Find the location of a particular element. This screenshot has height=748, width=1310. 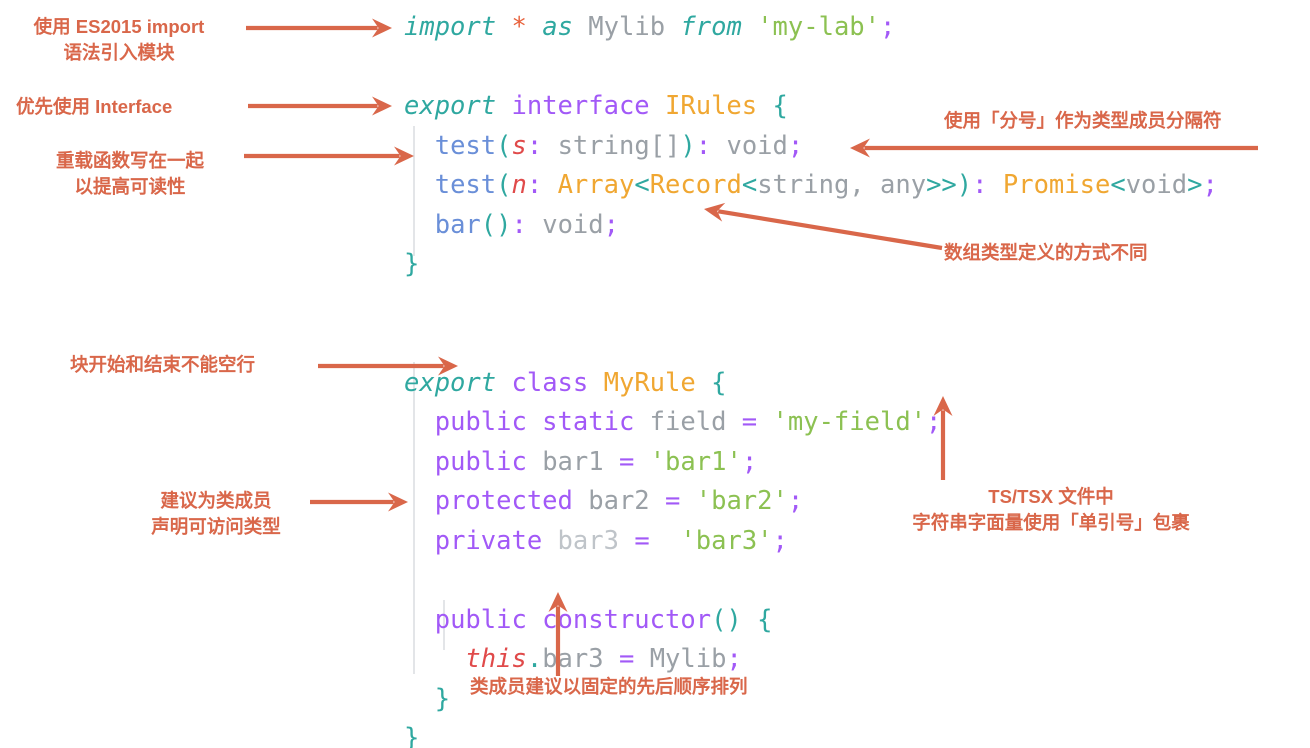

code-token: field is located at coordinates (688, 422).